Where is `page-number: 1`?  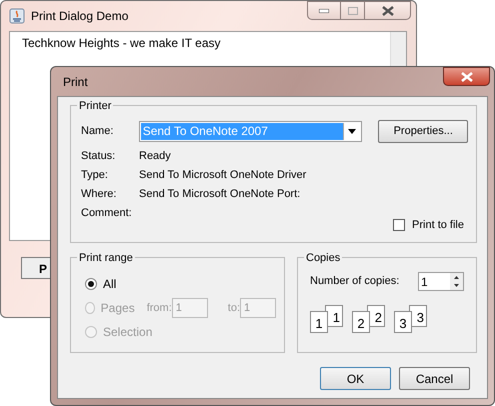
page-number: 1 is located at coordinates (319, 322).